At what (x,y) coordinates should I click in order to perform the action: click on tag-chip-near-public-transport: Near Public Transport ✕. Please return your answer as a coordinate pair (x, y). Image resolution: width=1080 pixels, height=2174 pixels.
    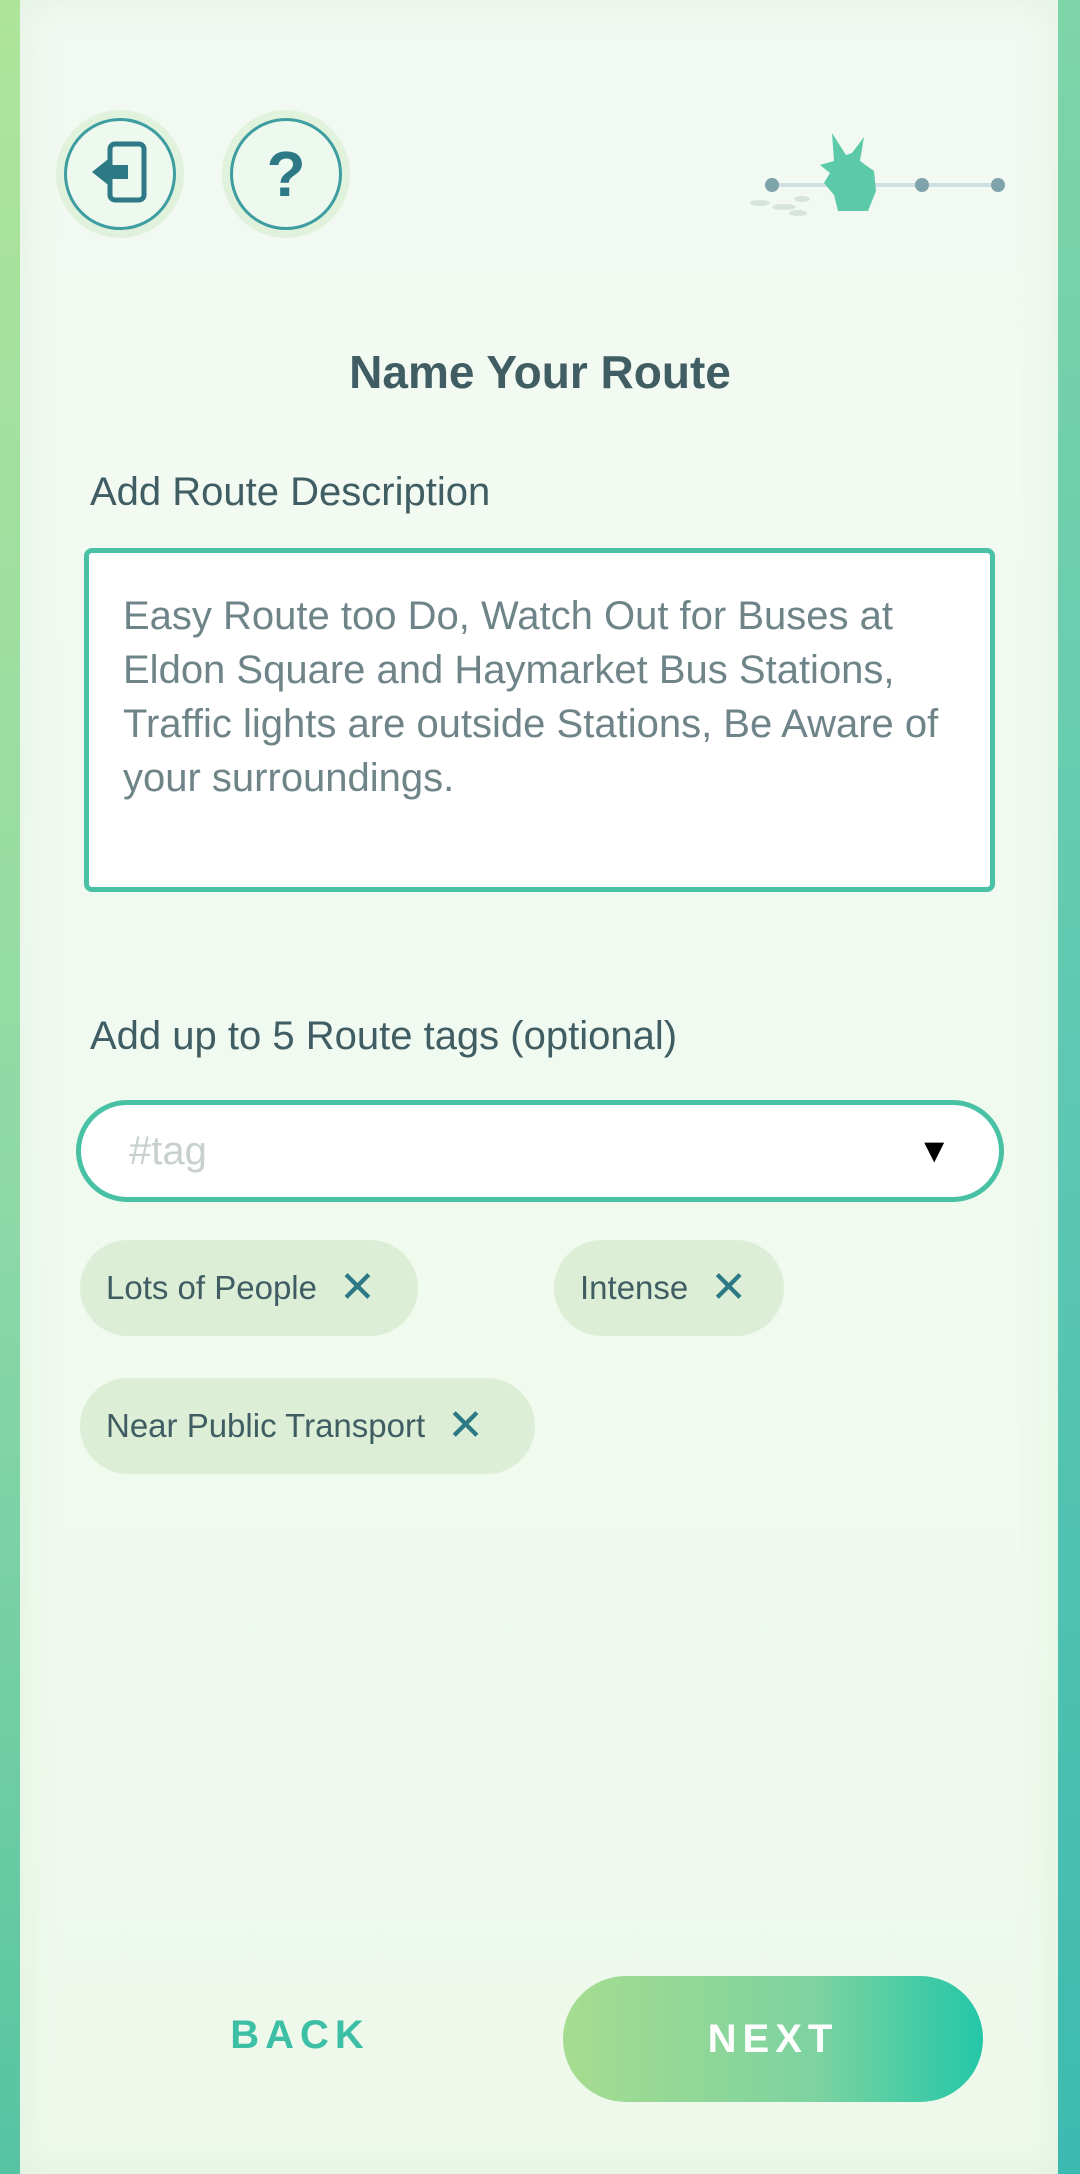
    Looking at the image, I should click on (307, 1426).